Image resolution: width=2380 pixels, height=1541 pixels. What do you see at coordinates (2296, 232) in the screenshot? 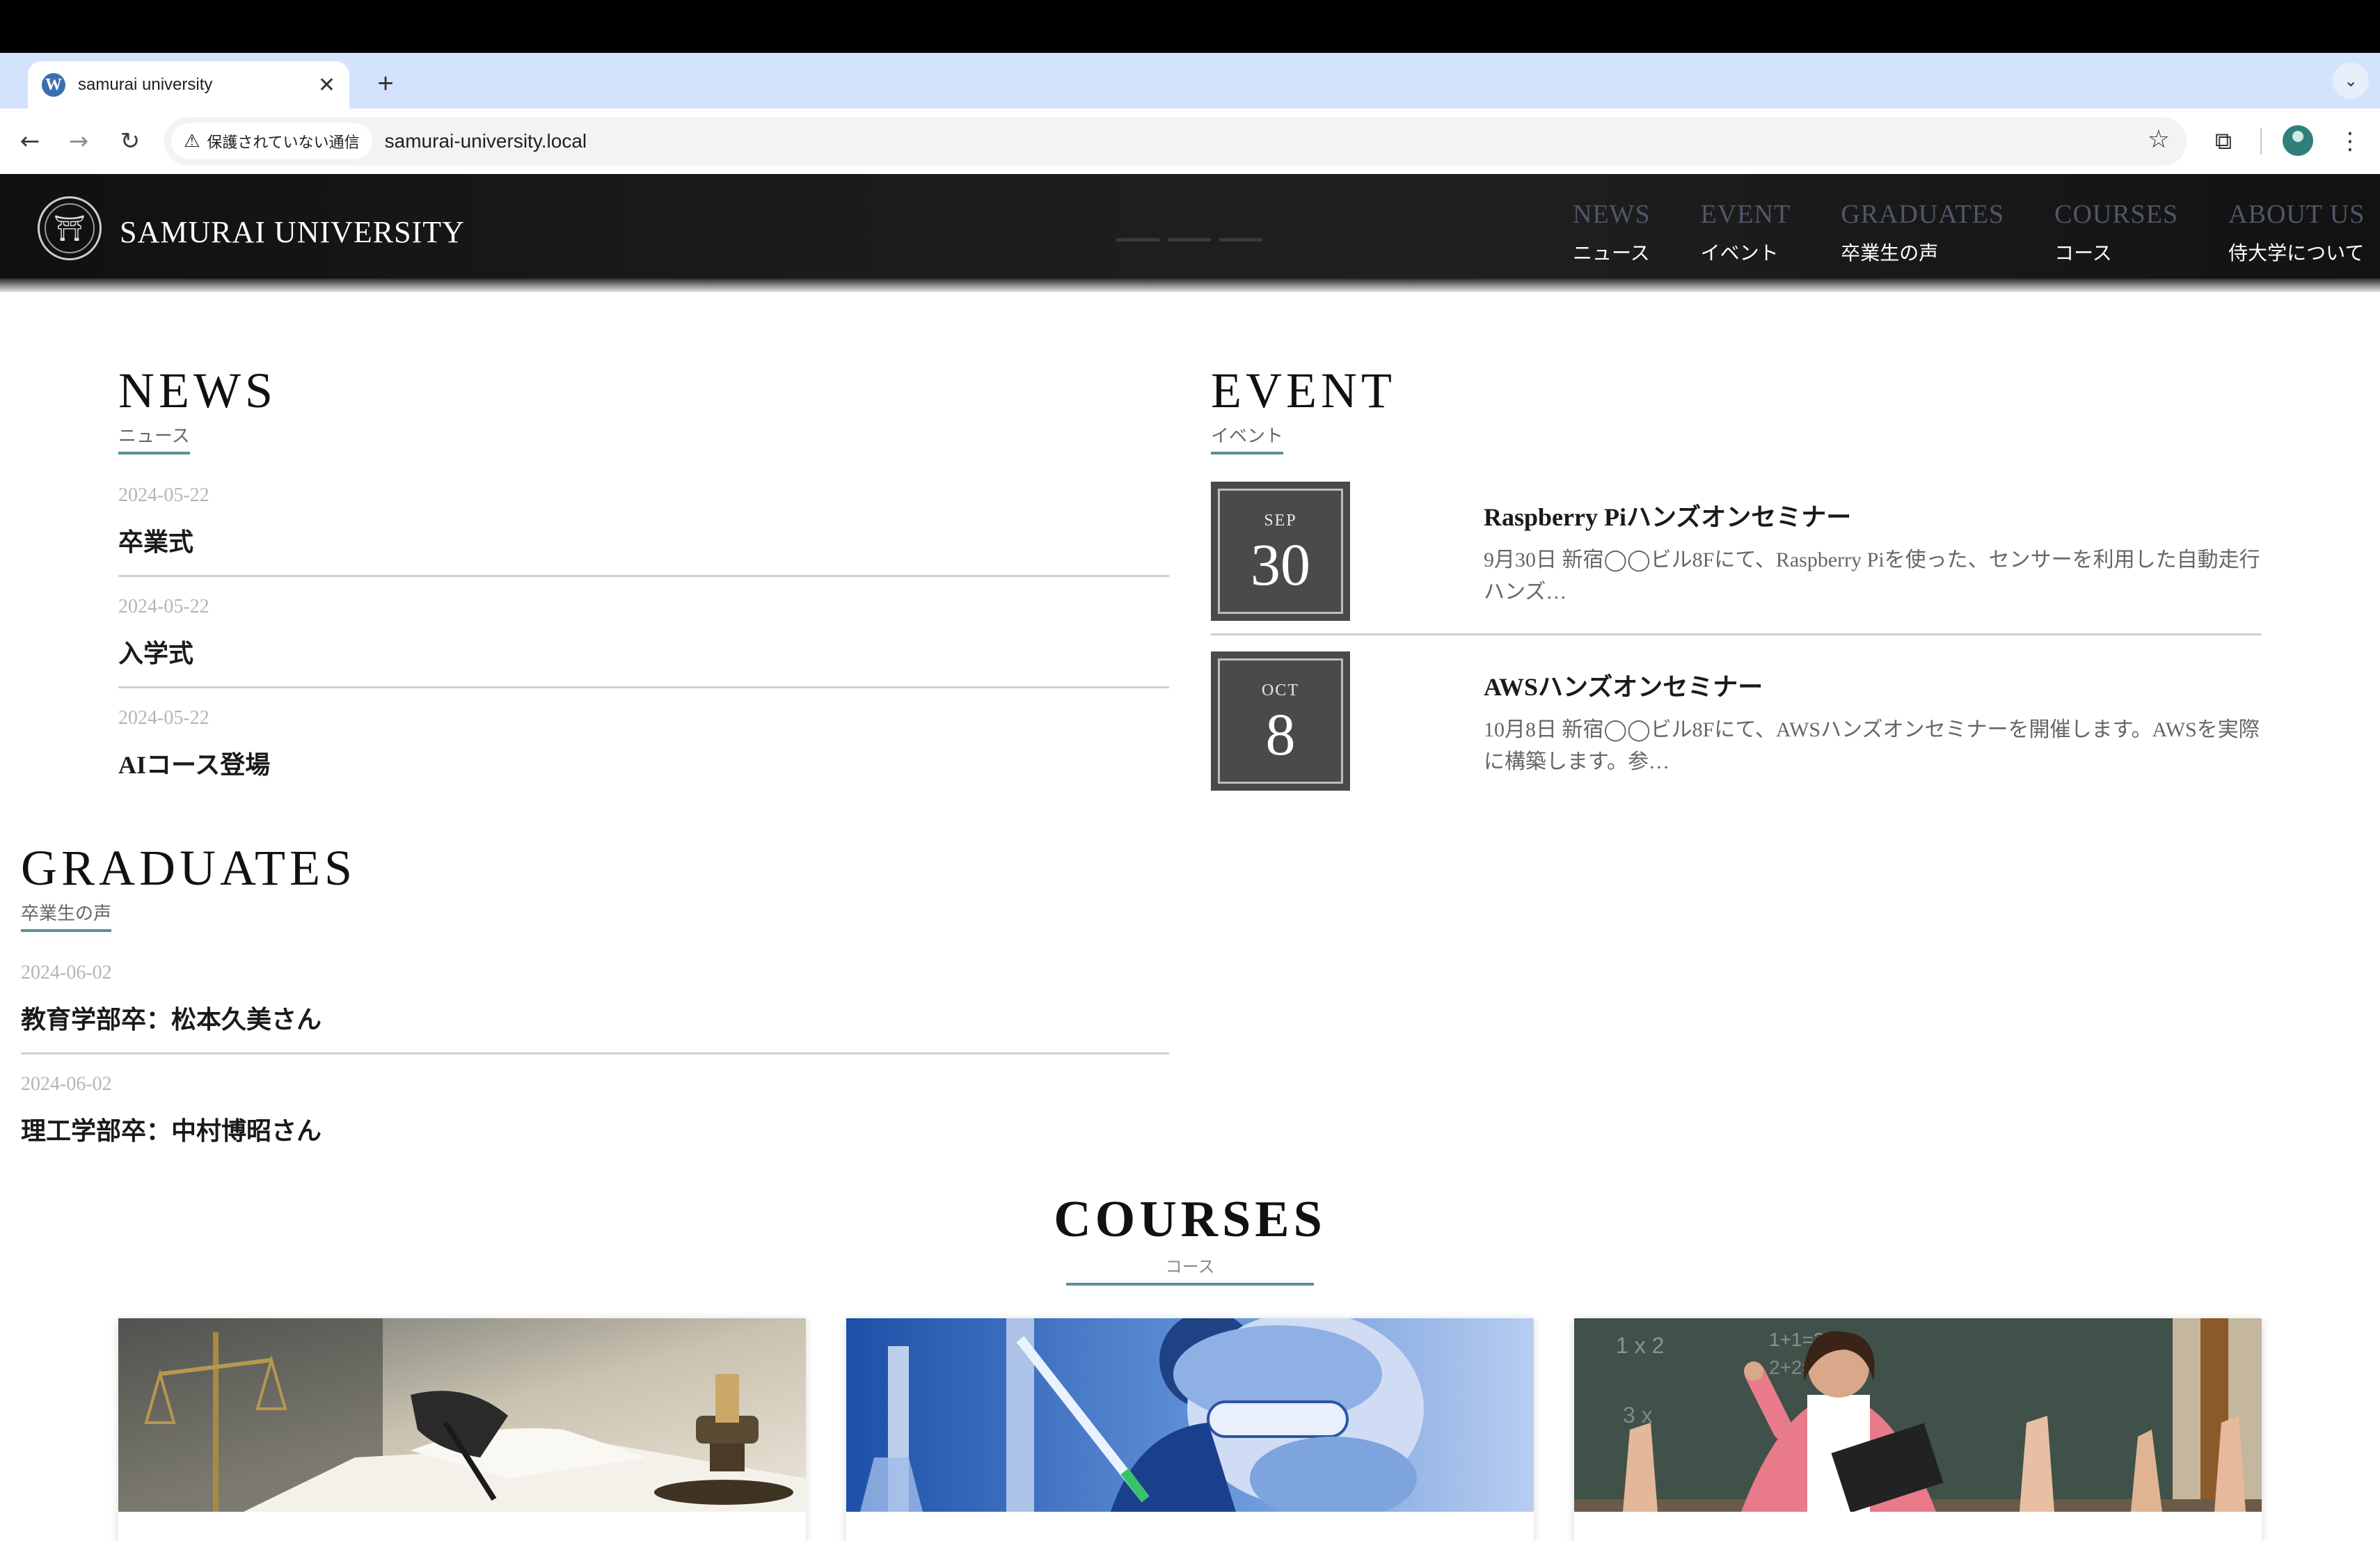
I see `nav-item-about: ABOUT US 侍大学について` at bounding box center [2296, 232].